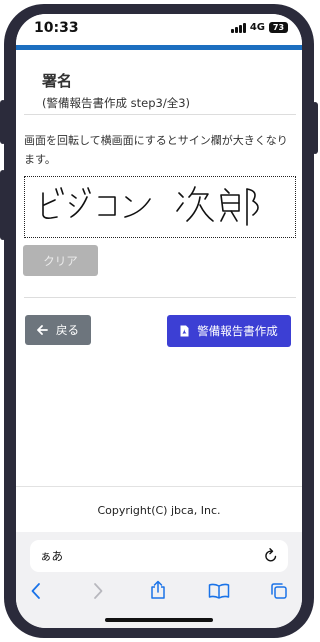 Image resolution: width=320 pixels, height=642 pixels. I want to click on share-icon, so click(158, 590).